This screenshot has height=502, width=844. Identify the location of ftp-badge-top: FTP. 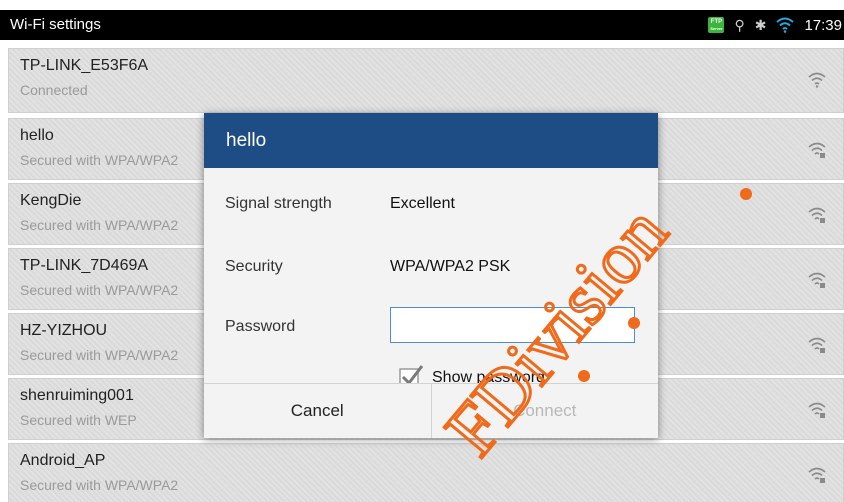
(716, 22).